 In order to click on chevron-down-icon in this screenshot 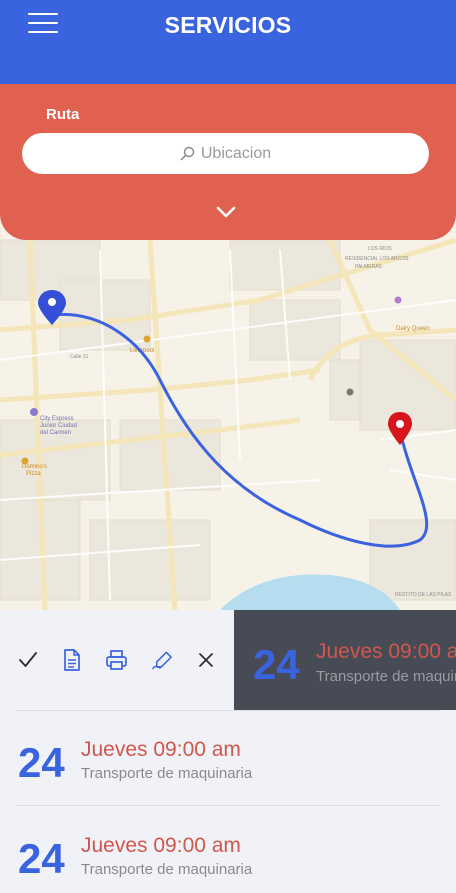, I will do `click(226, 212)`.